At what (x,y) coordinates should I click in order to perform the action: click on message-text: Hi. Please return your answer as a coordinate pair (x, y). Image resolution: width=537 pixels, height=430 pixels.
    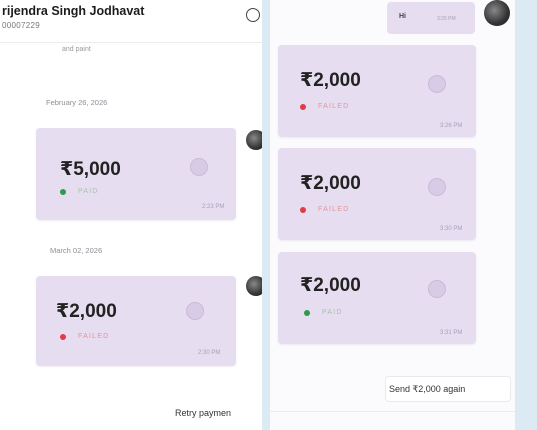
    Looking at the image, I should click on (402, 16).